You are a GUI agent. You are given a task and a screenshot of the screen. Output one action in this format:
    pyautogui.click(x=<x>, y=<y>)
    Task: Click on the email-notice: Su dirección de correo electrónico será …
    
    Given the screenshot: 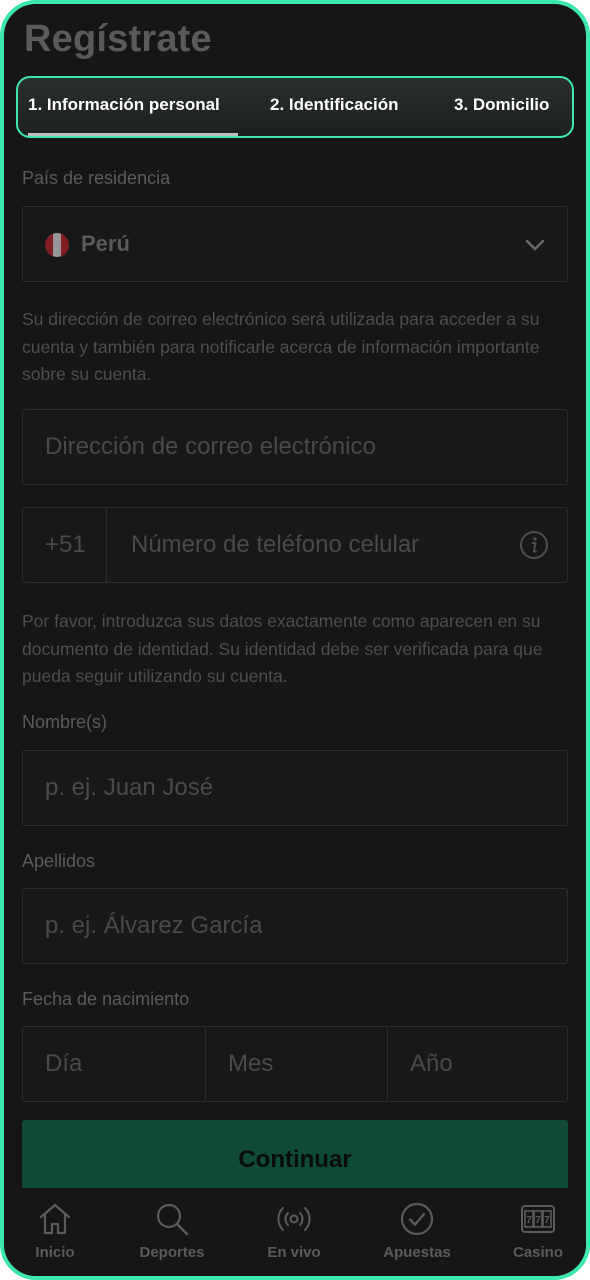 What is the action you would take?
    pyautogui.click(x=281, y=346)
    